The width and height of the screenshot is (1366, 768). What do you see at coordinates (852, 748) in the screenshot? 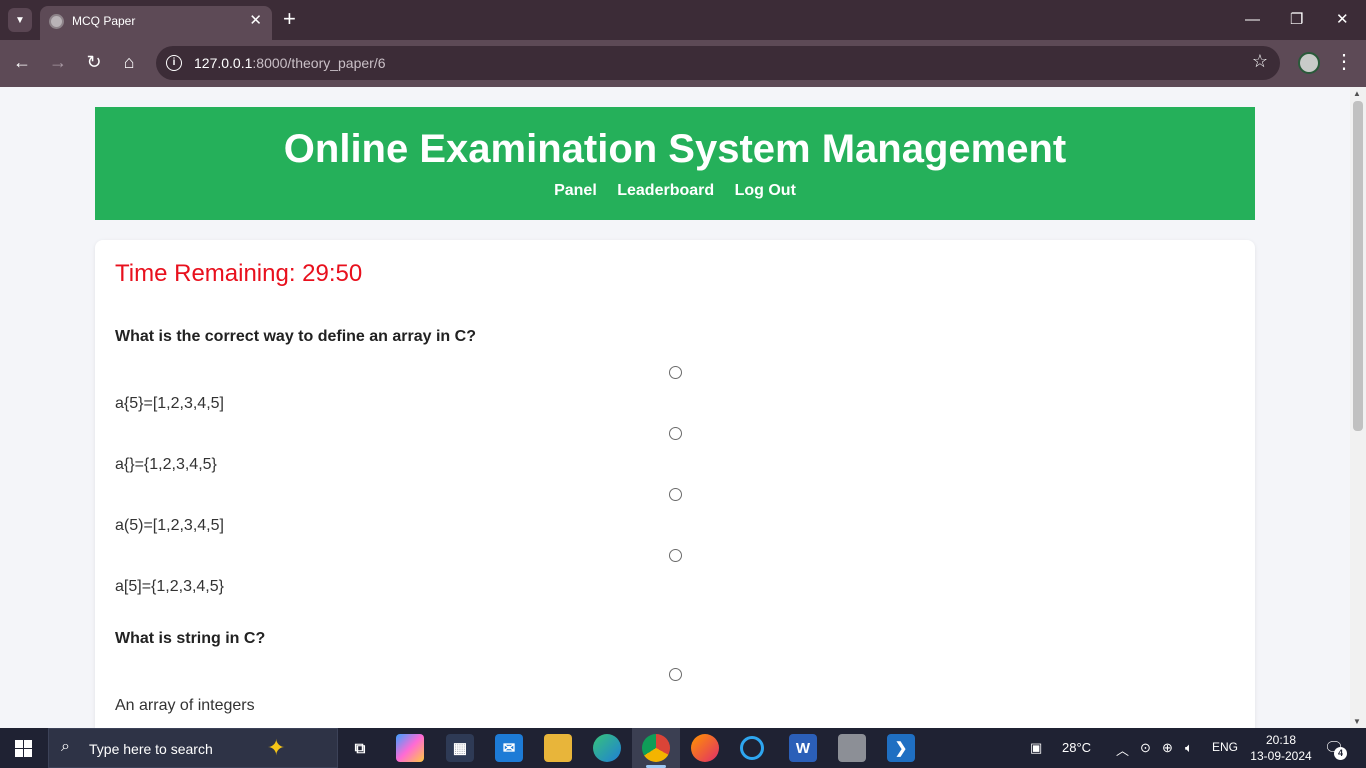
I see `database-icon` at bounding box center [852, 748].